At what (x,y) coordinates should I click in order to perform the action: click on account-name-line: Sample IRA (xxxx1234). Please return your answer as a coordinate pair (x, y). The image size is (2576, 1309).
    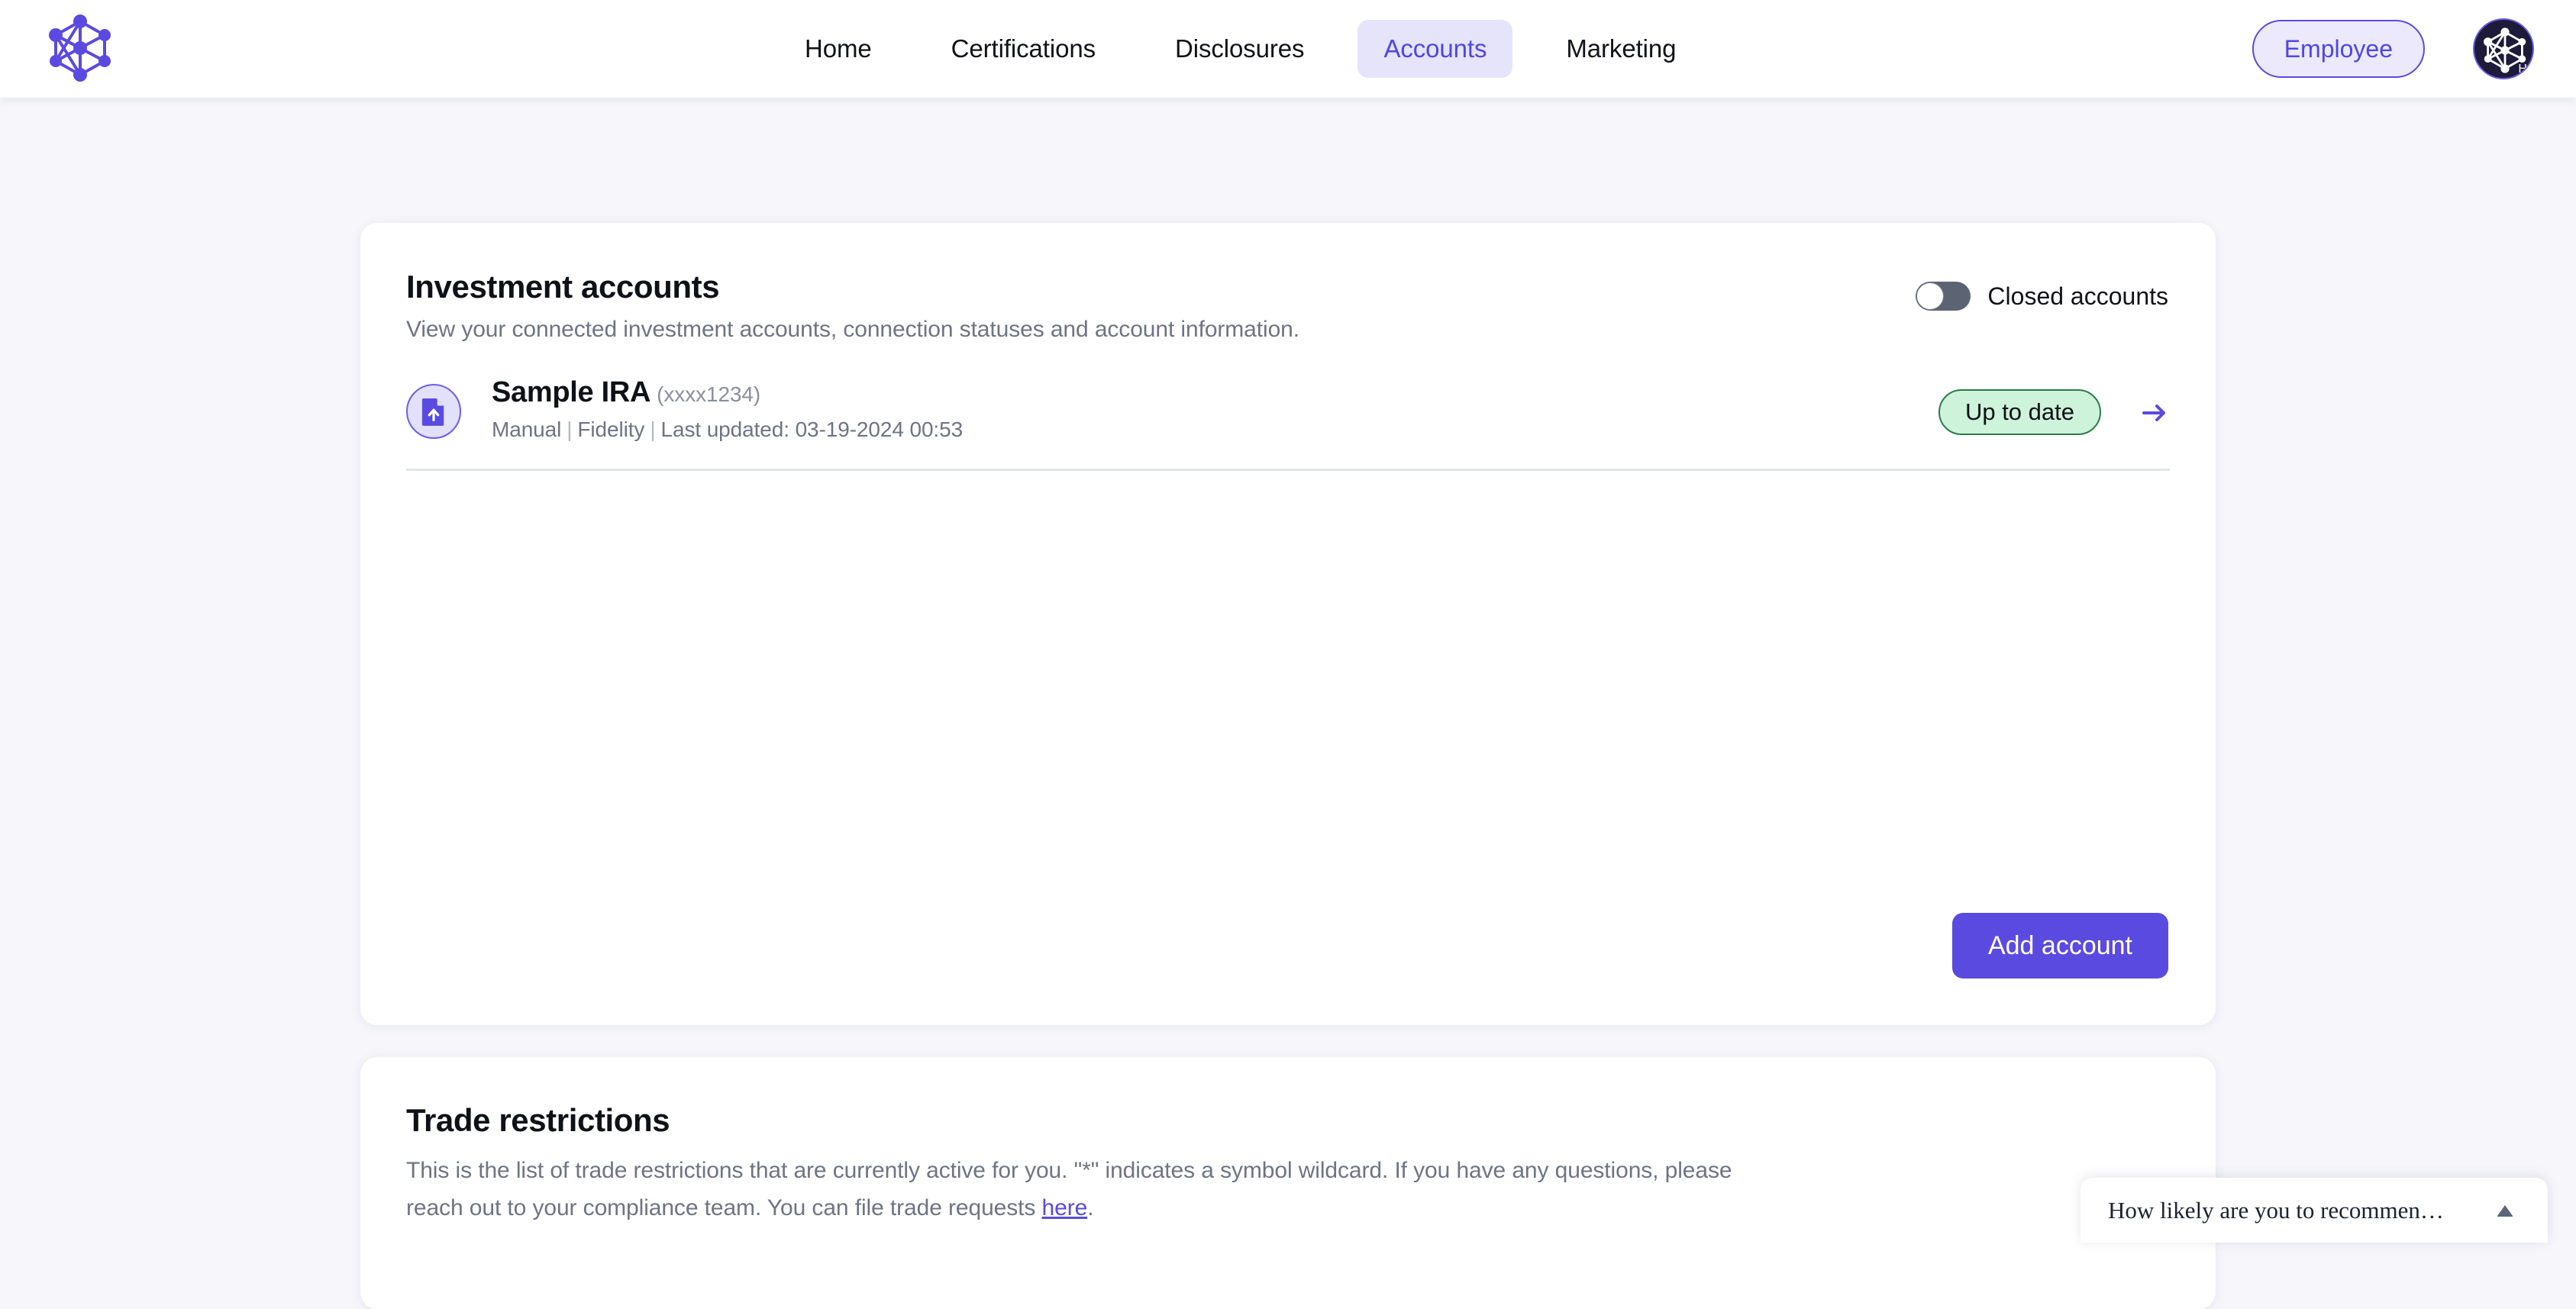
    Looking at the image, I should click on (727, 393).